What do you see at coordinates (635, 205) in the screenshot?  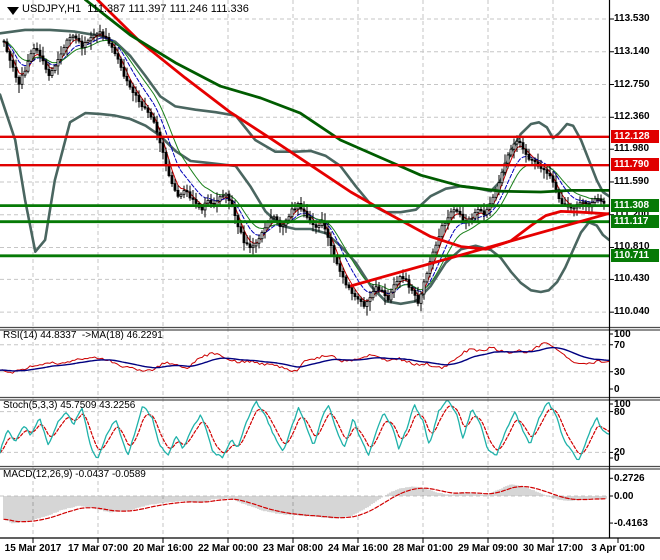 I see `price-line-badge: 111.308` at bounding box center [635, 205].